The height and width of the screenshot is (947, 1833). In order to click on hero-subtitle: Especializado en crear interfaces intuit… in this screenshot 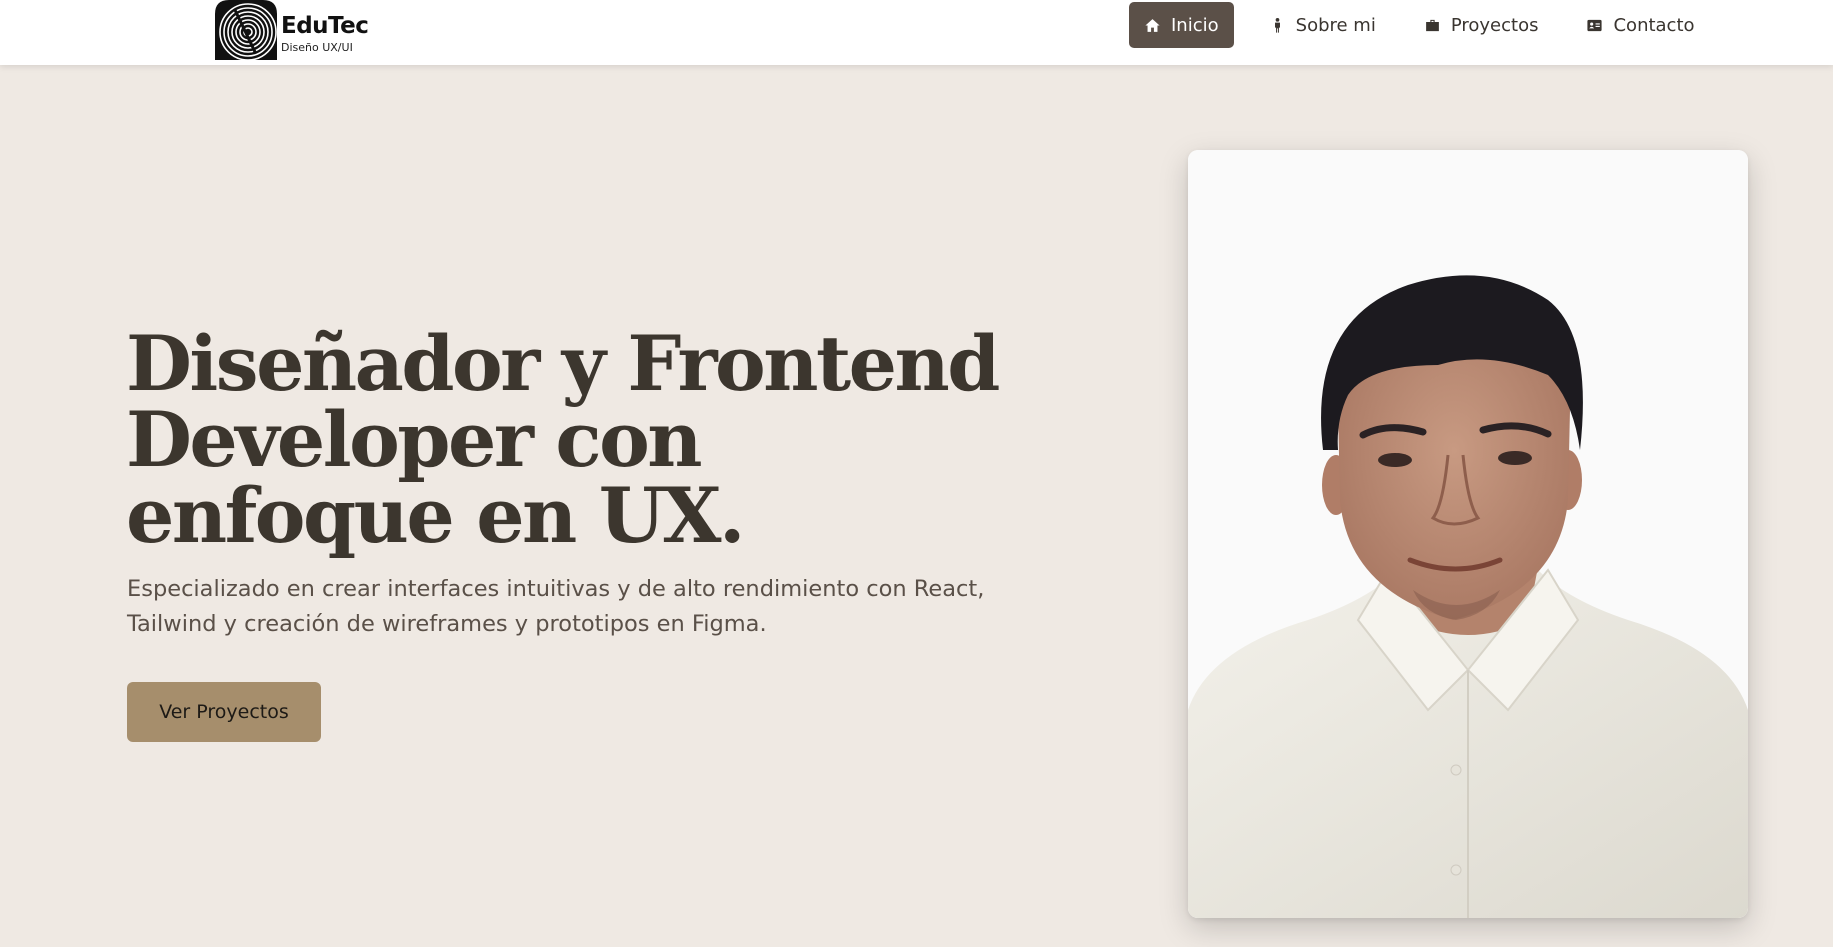, I will do `click(556, 606)`.